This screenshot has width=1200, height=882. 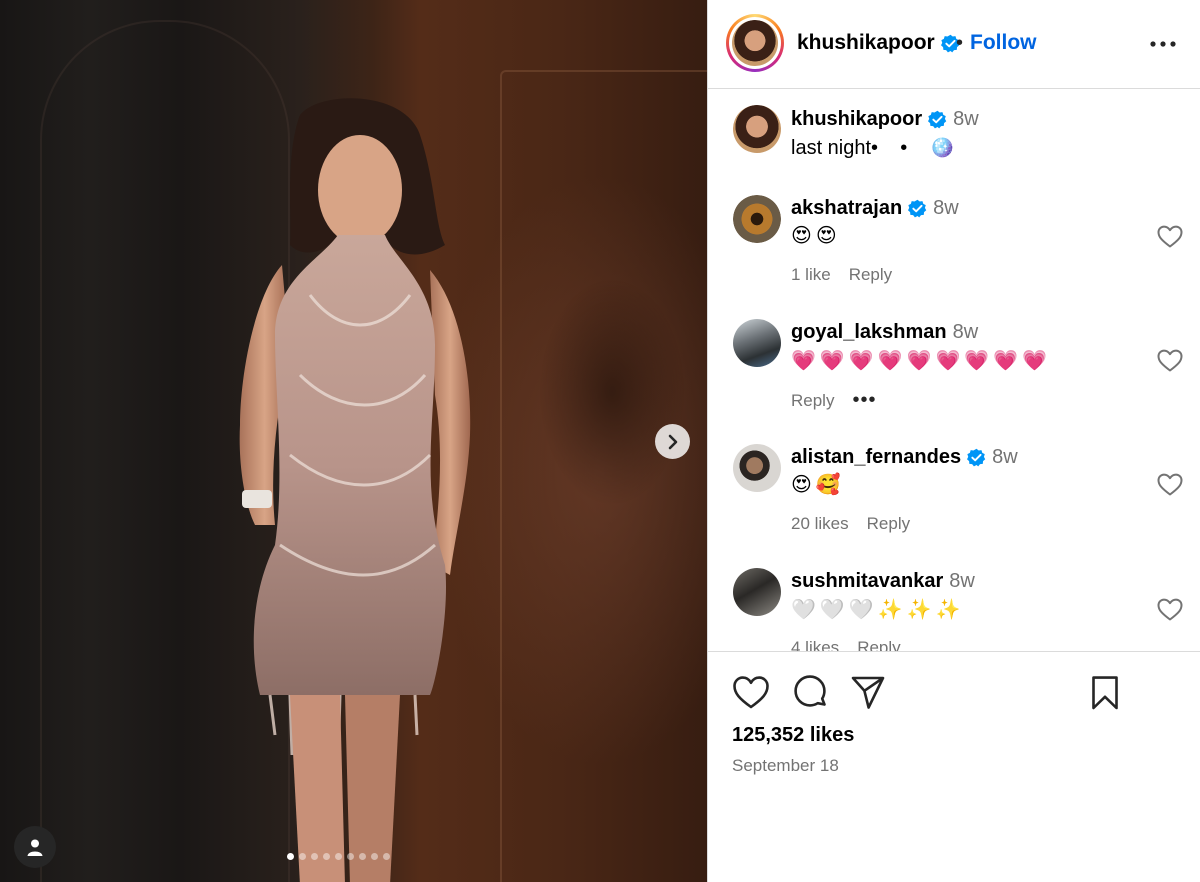 I want to click on comment-likes: 20 likes, so click(x=820, y=524).